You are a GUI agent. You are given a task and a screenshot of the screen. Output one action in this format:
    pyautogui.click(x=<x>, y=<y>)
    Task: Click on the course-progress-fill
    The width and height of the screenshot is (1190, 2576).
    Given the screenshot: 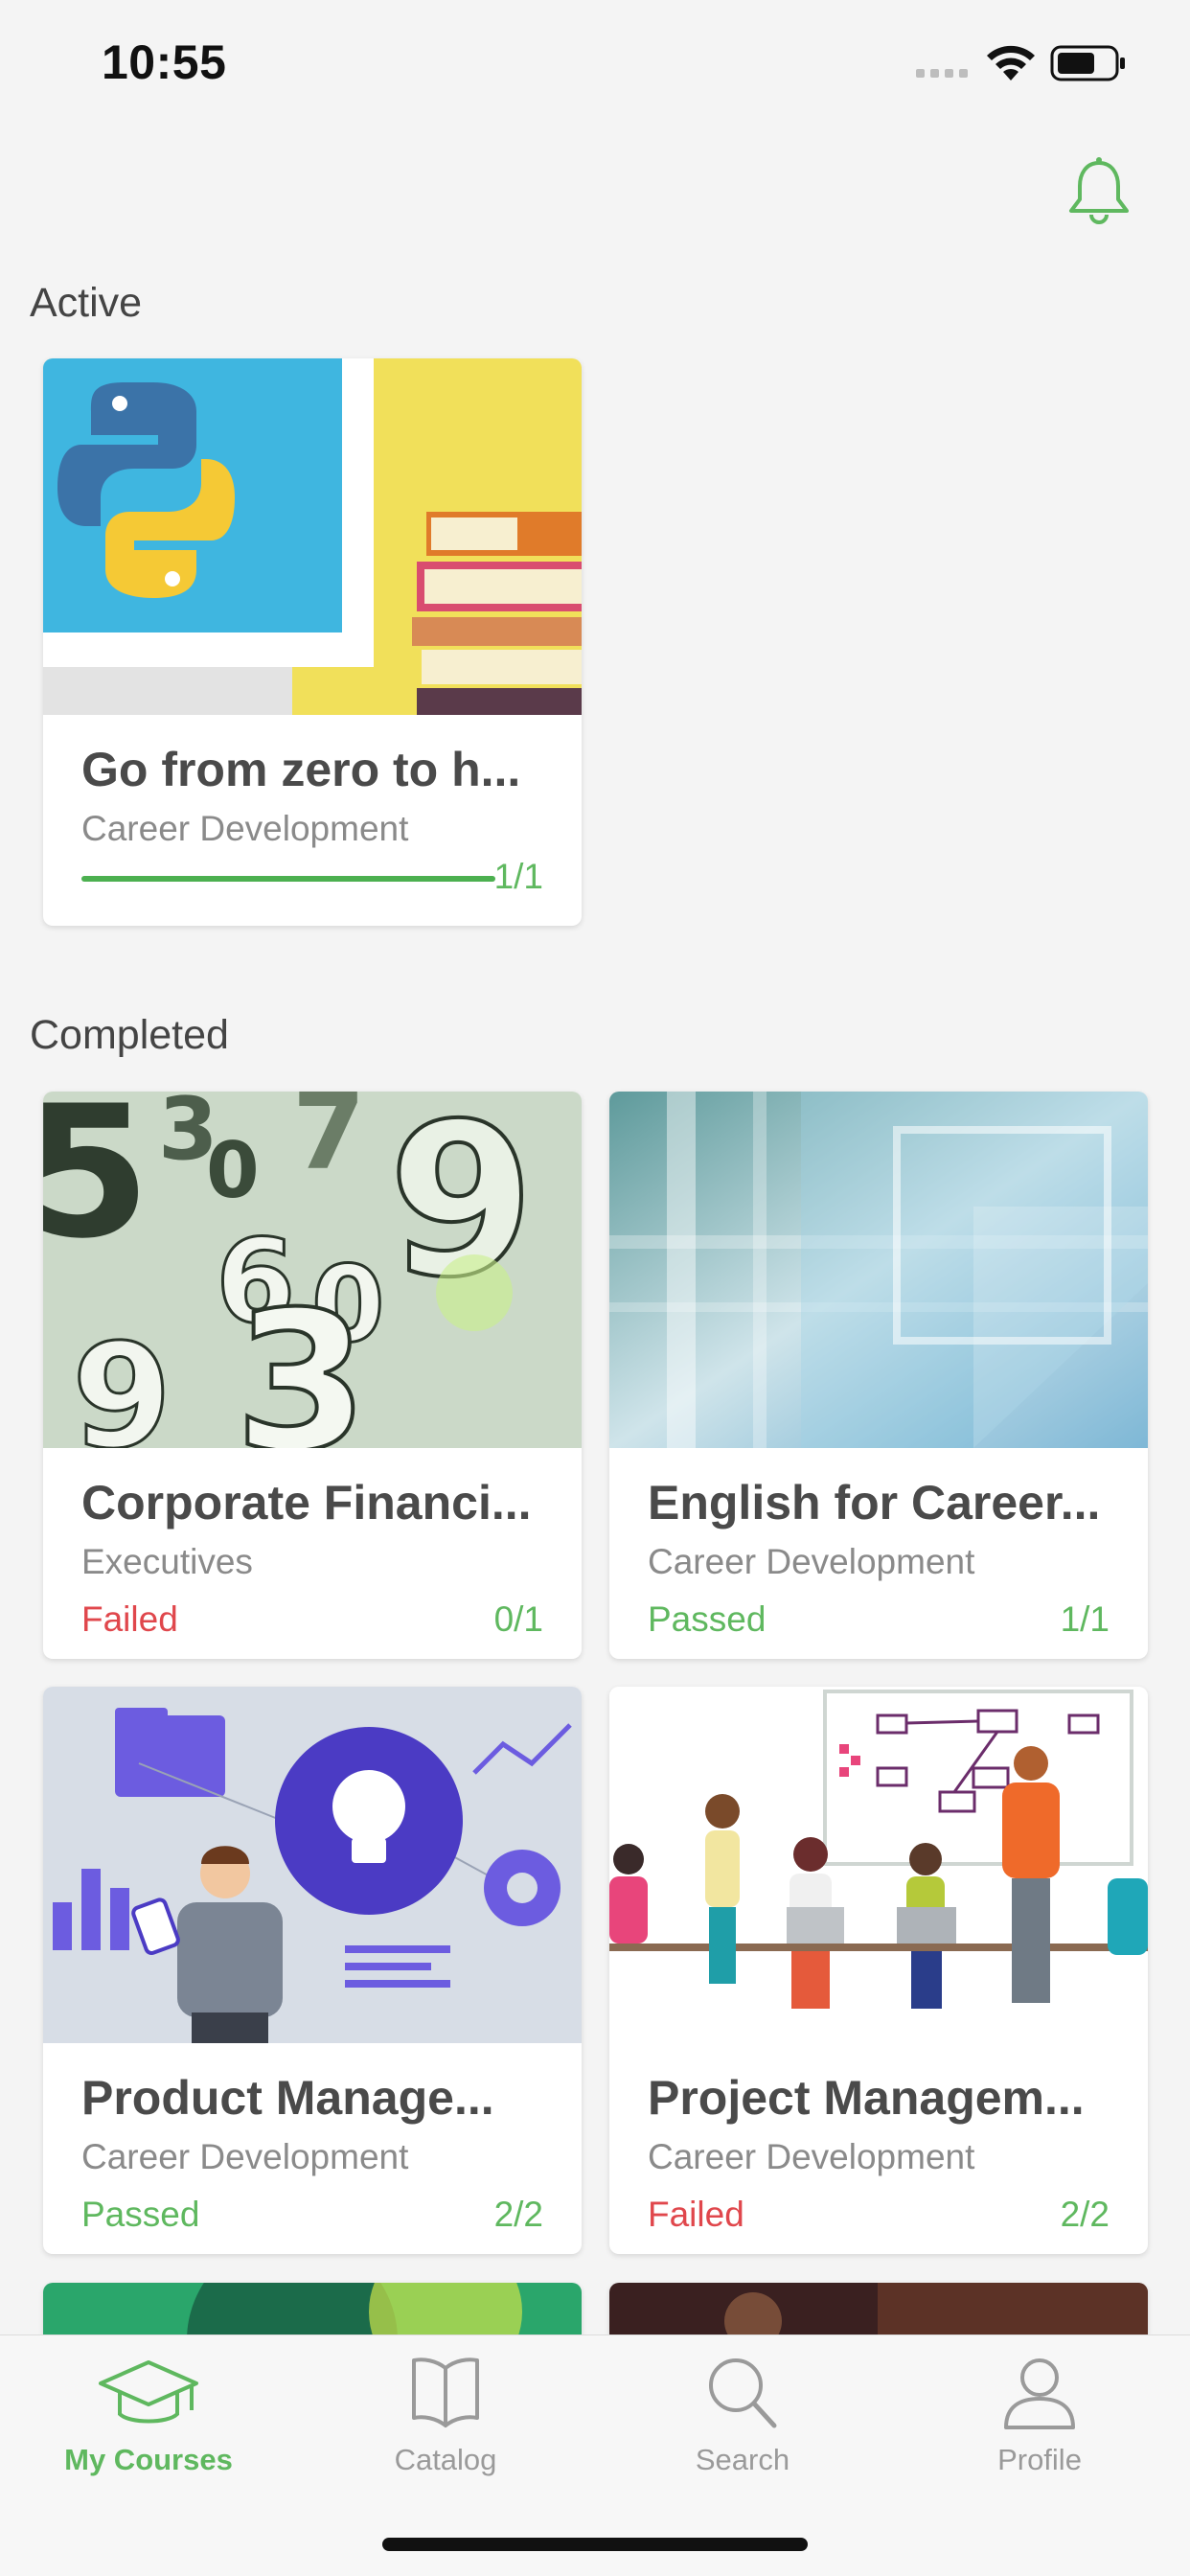 What is the action you would take?
    pyautogui.click(x=288, y=879)
    